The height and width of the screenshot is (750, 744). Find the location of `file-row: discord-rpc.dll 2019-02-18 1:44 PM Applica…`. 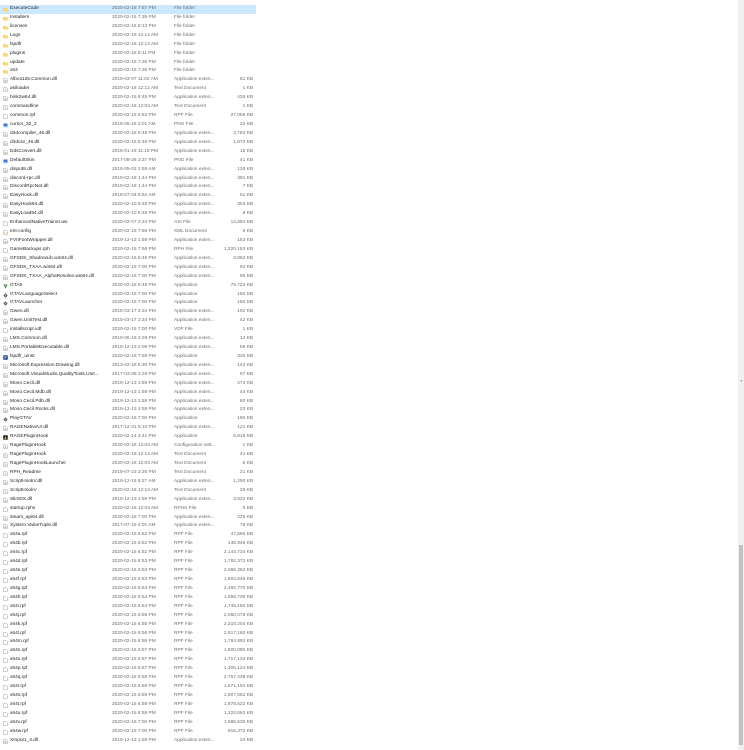

file-row: discord-rpc.dll 2019-02-18 1:44 PM Applica… is located at coordinates (128, 179).